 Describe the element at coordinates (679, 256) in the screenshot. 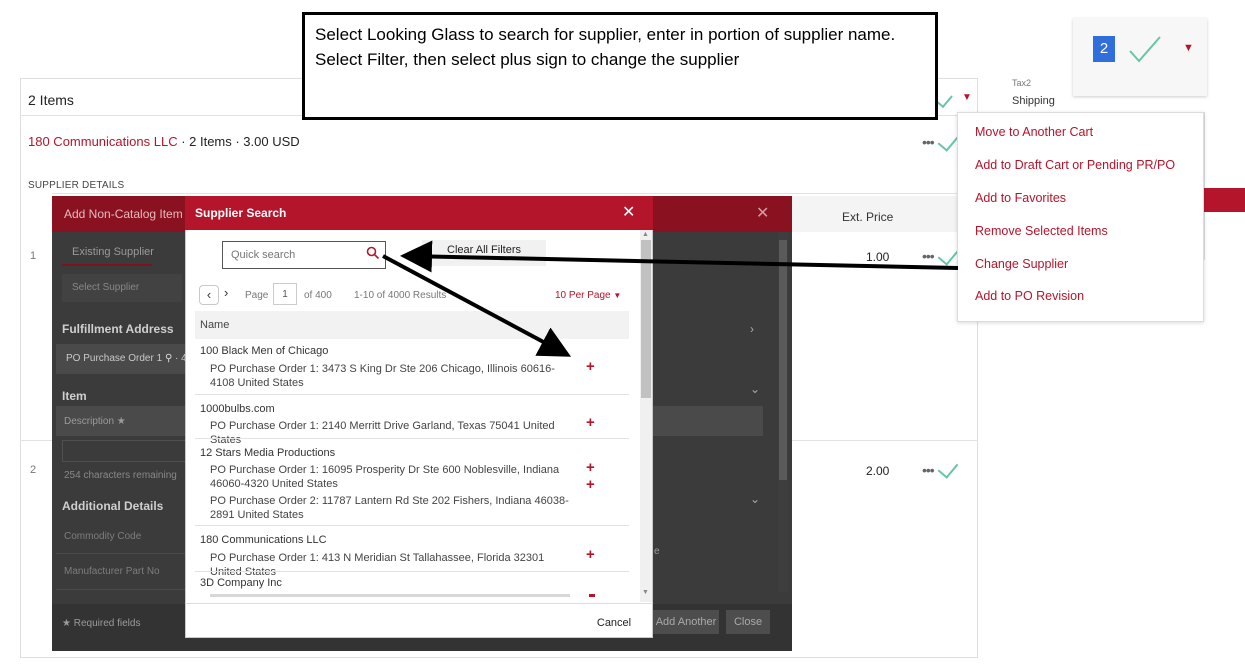

I see `arrow-to-search-icon` at that location.